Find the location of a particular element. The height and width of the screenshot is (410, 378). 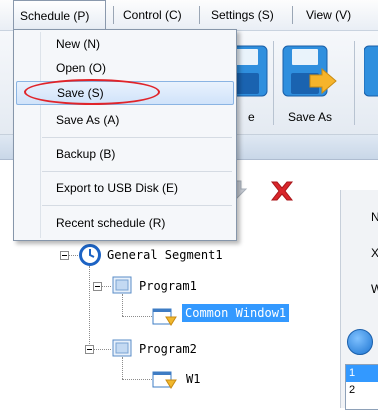

tree-node-program2: Program2 is located at coordinates (168, 349).